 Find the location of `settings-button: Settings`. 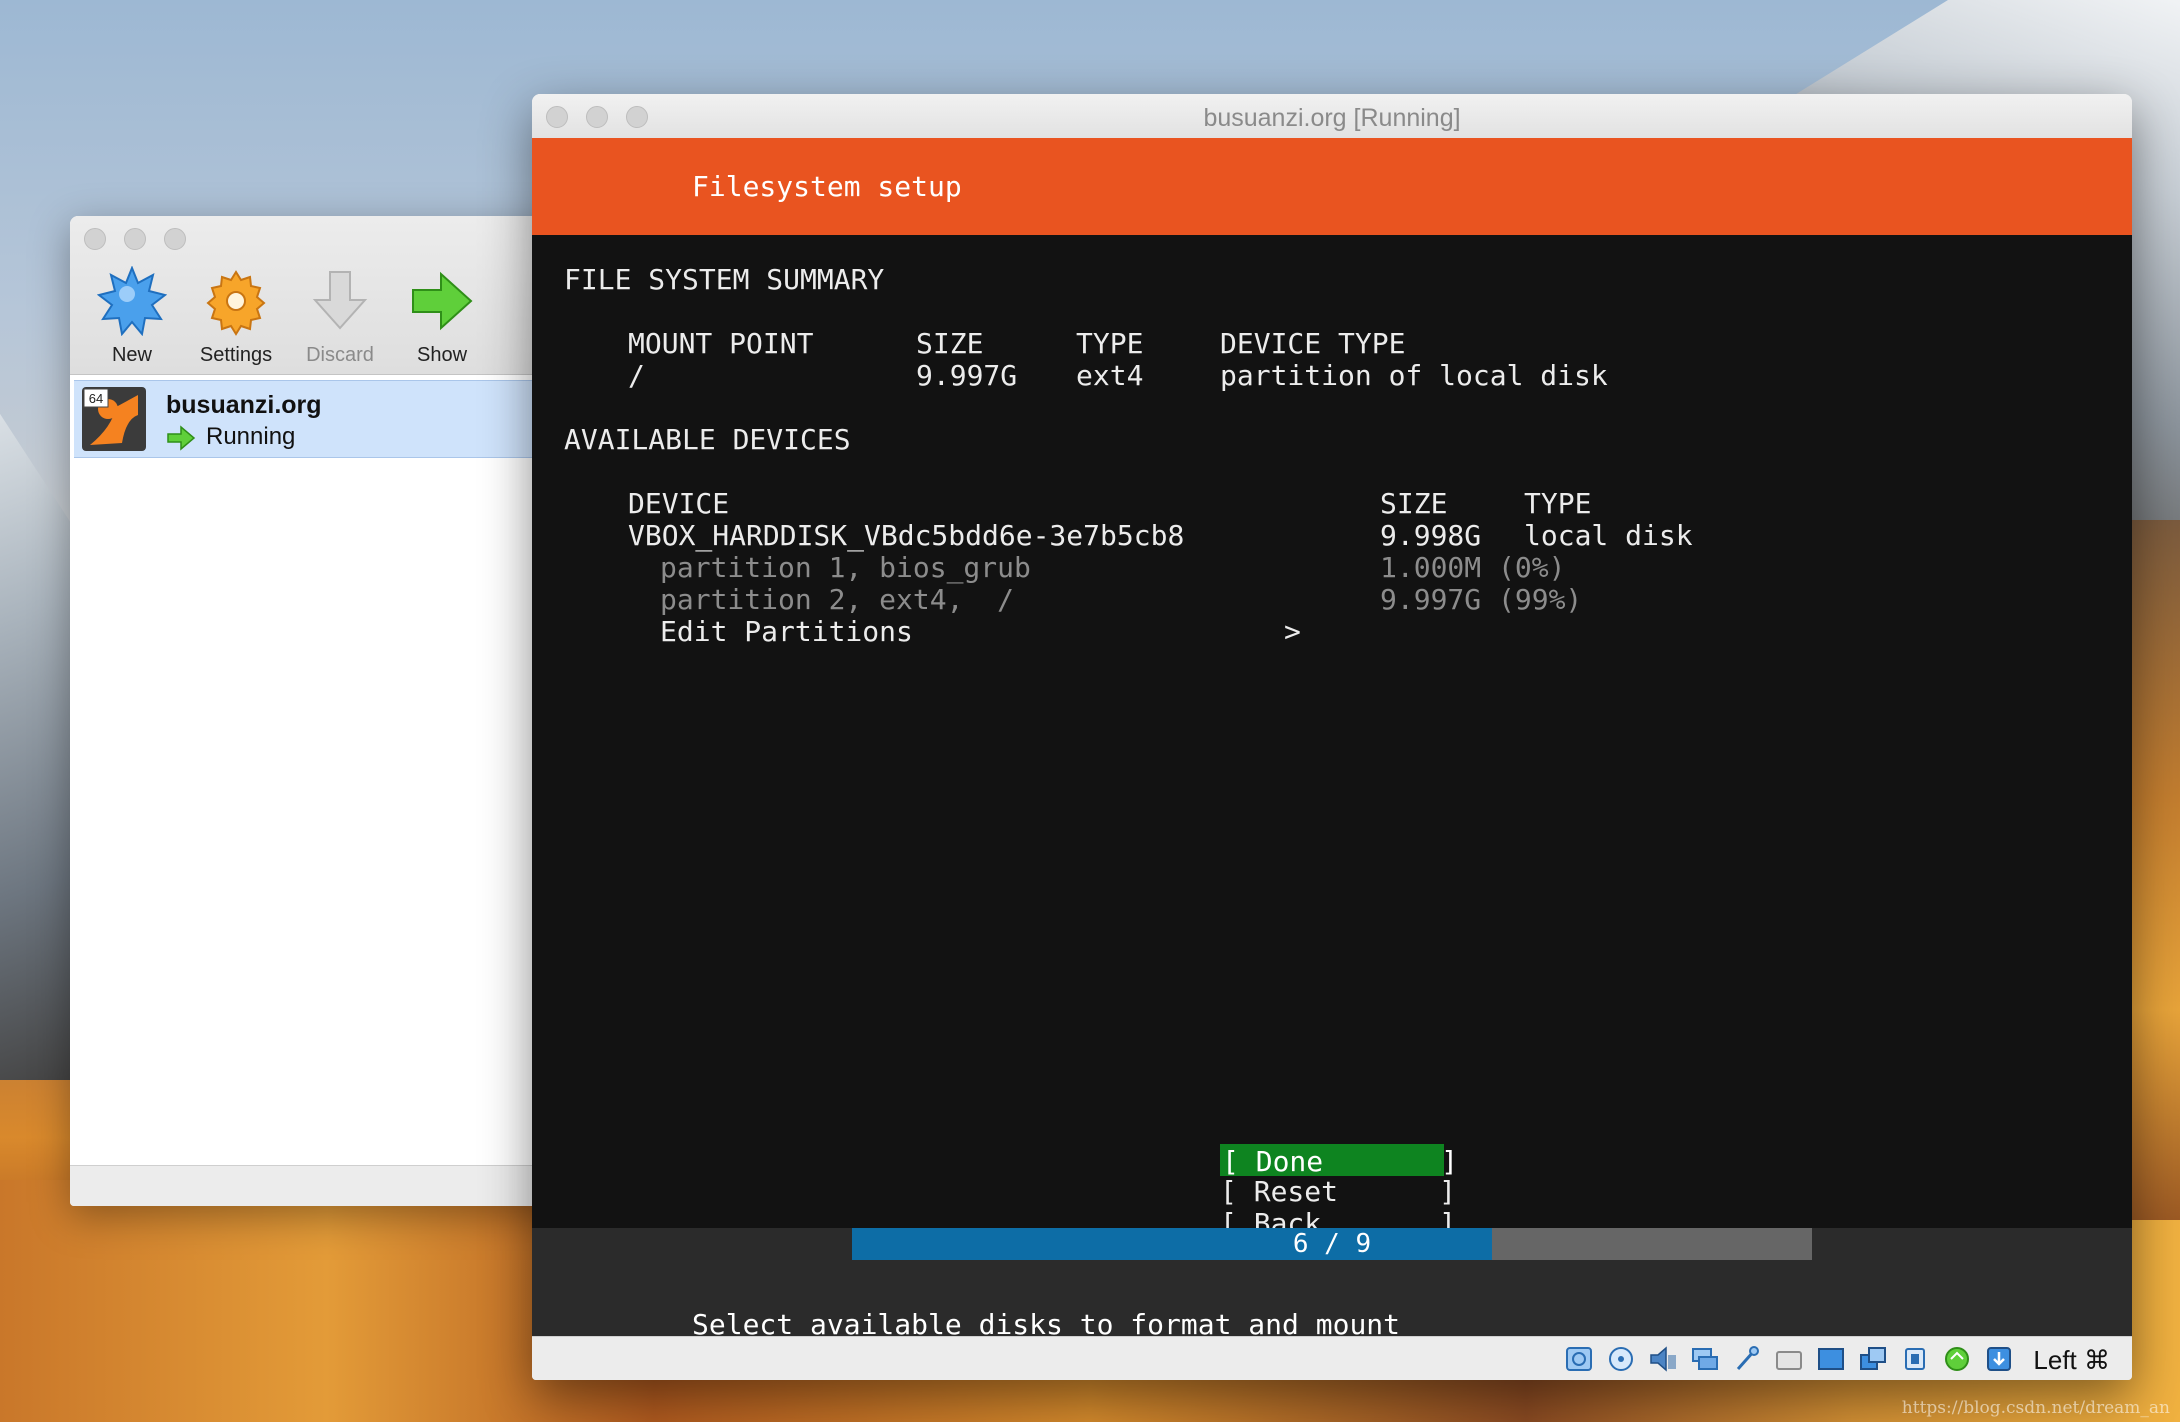

settings-button: Settings is located at coordinates (236, 316).